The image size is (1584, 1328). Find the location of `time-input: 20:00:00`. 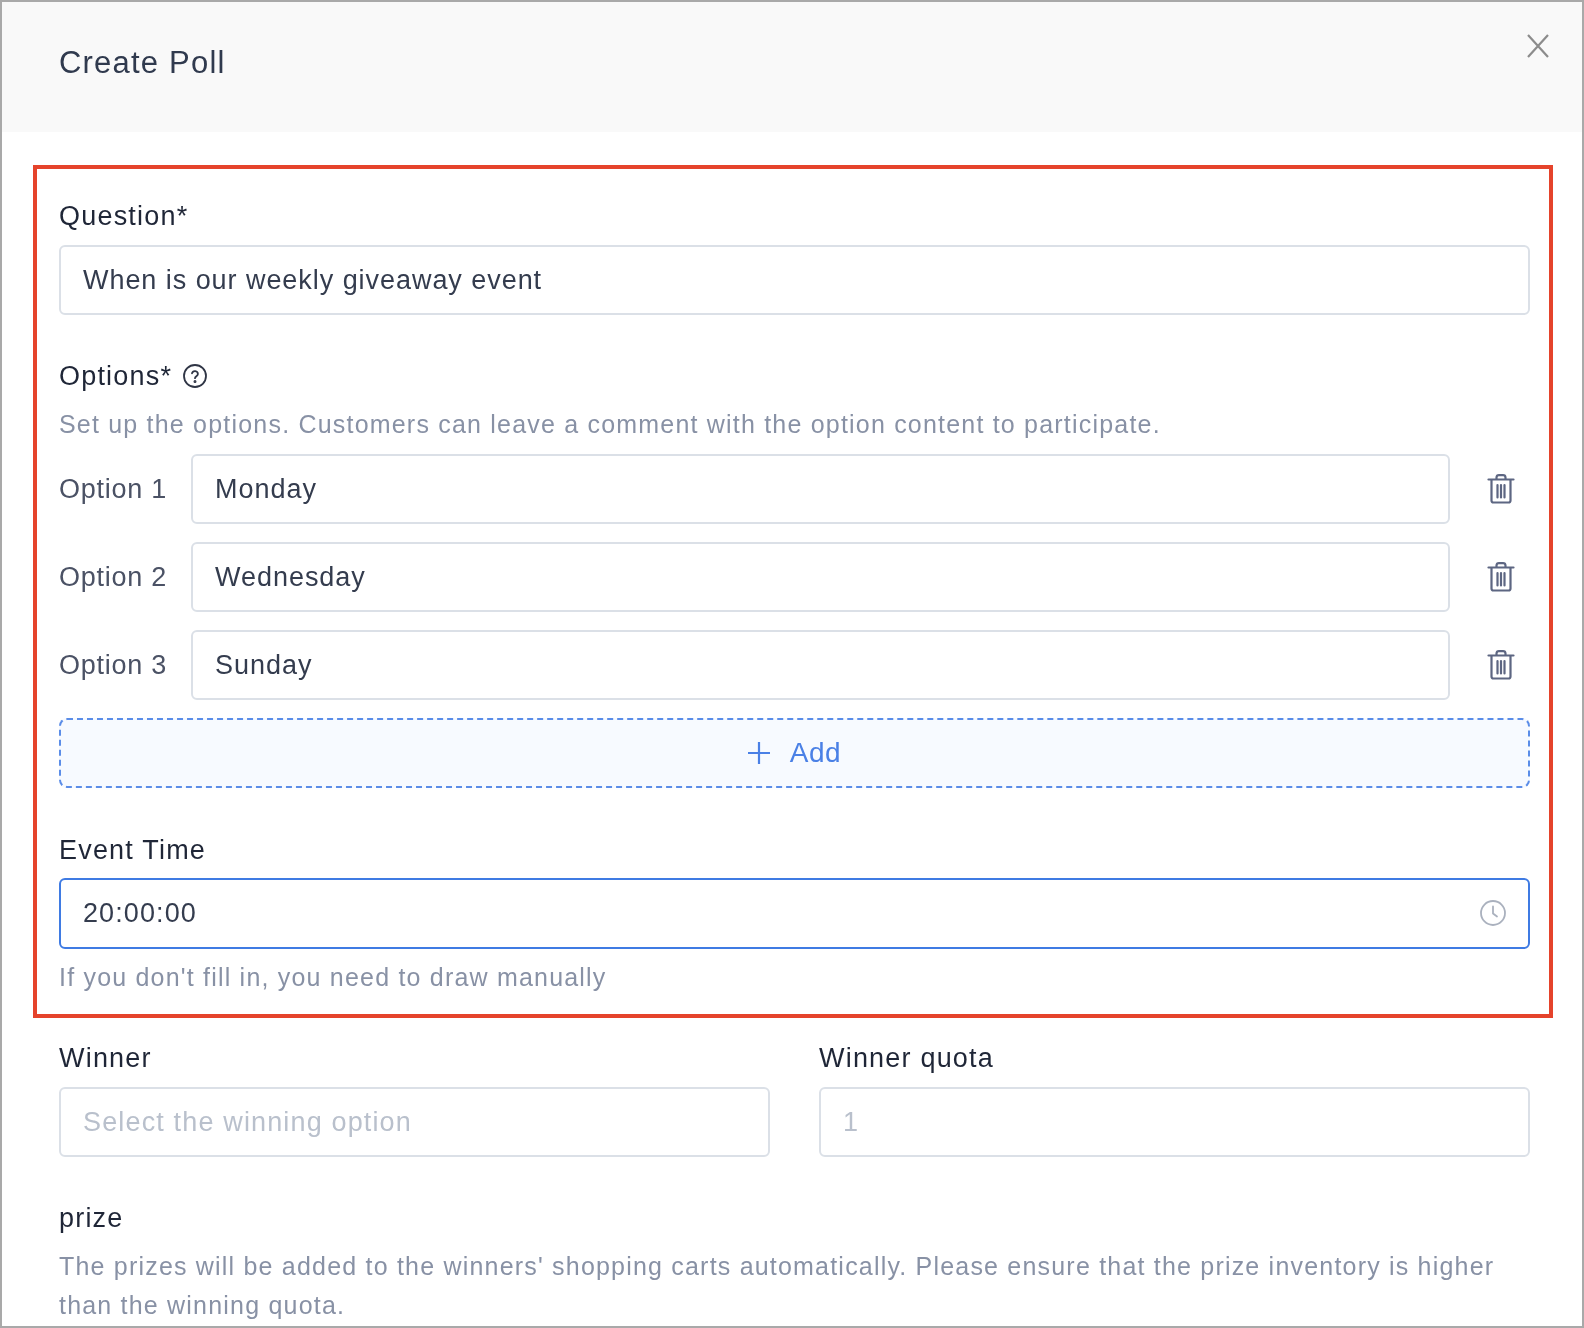

time-input: 20:00:00 is located at coordinates (794, 913).